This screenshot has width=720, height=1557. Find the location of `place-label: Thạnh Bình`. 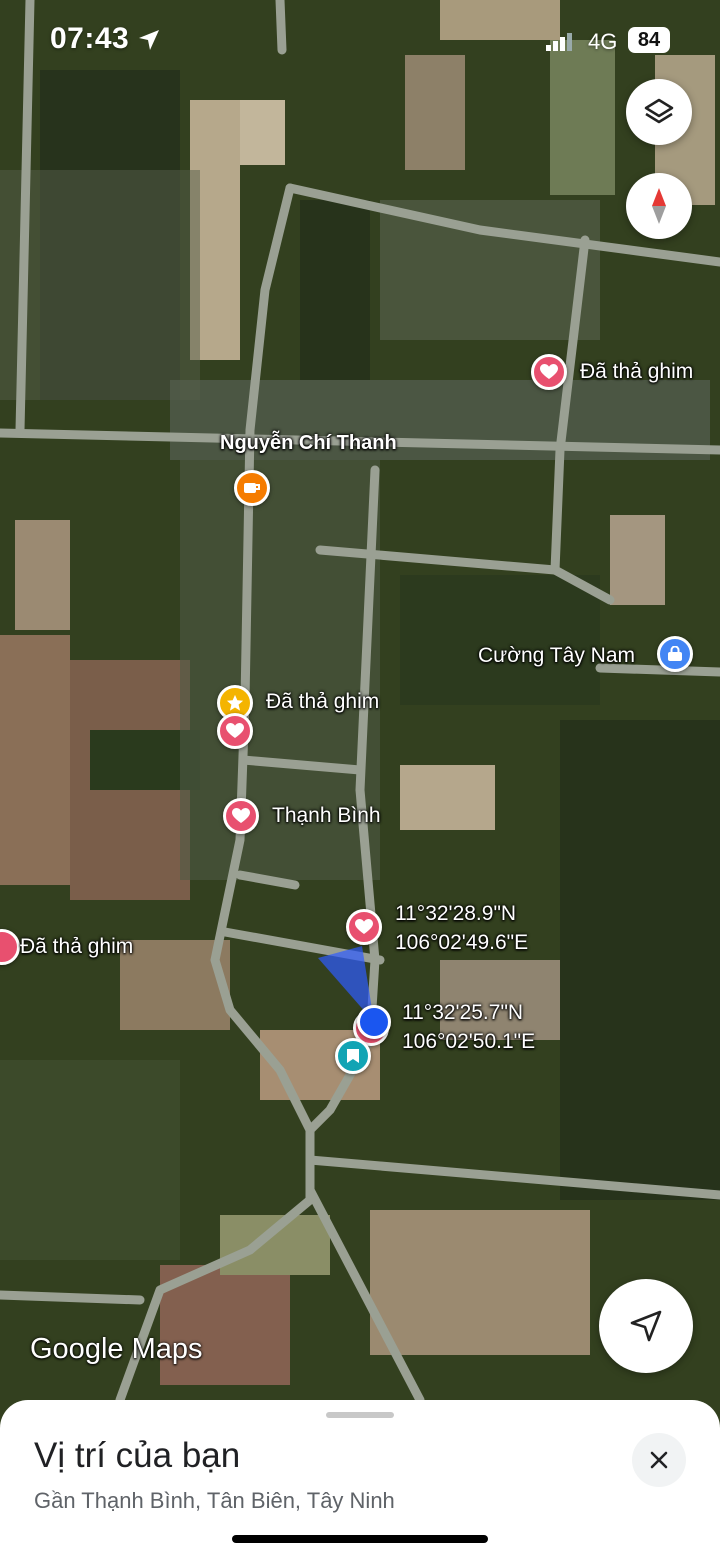

place-label: Thạnh Bình is located at coordinates (326, 815).